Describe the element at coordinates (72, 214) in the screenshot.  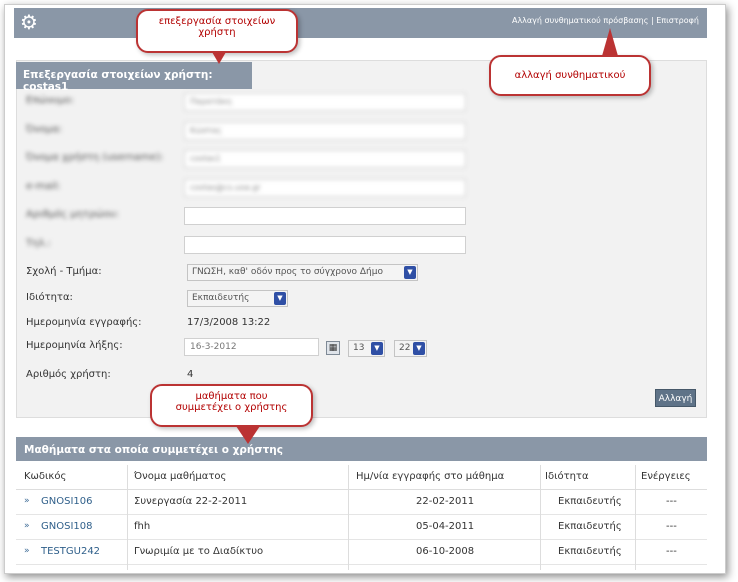
I see `registry-number-label: Αριθμός μητρώου:` at that location.